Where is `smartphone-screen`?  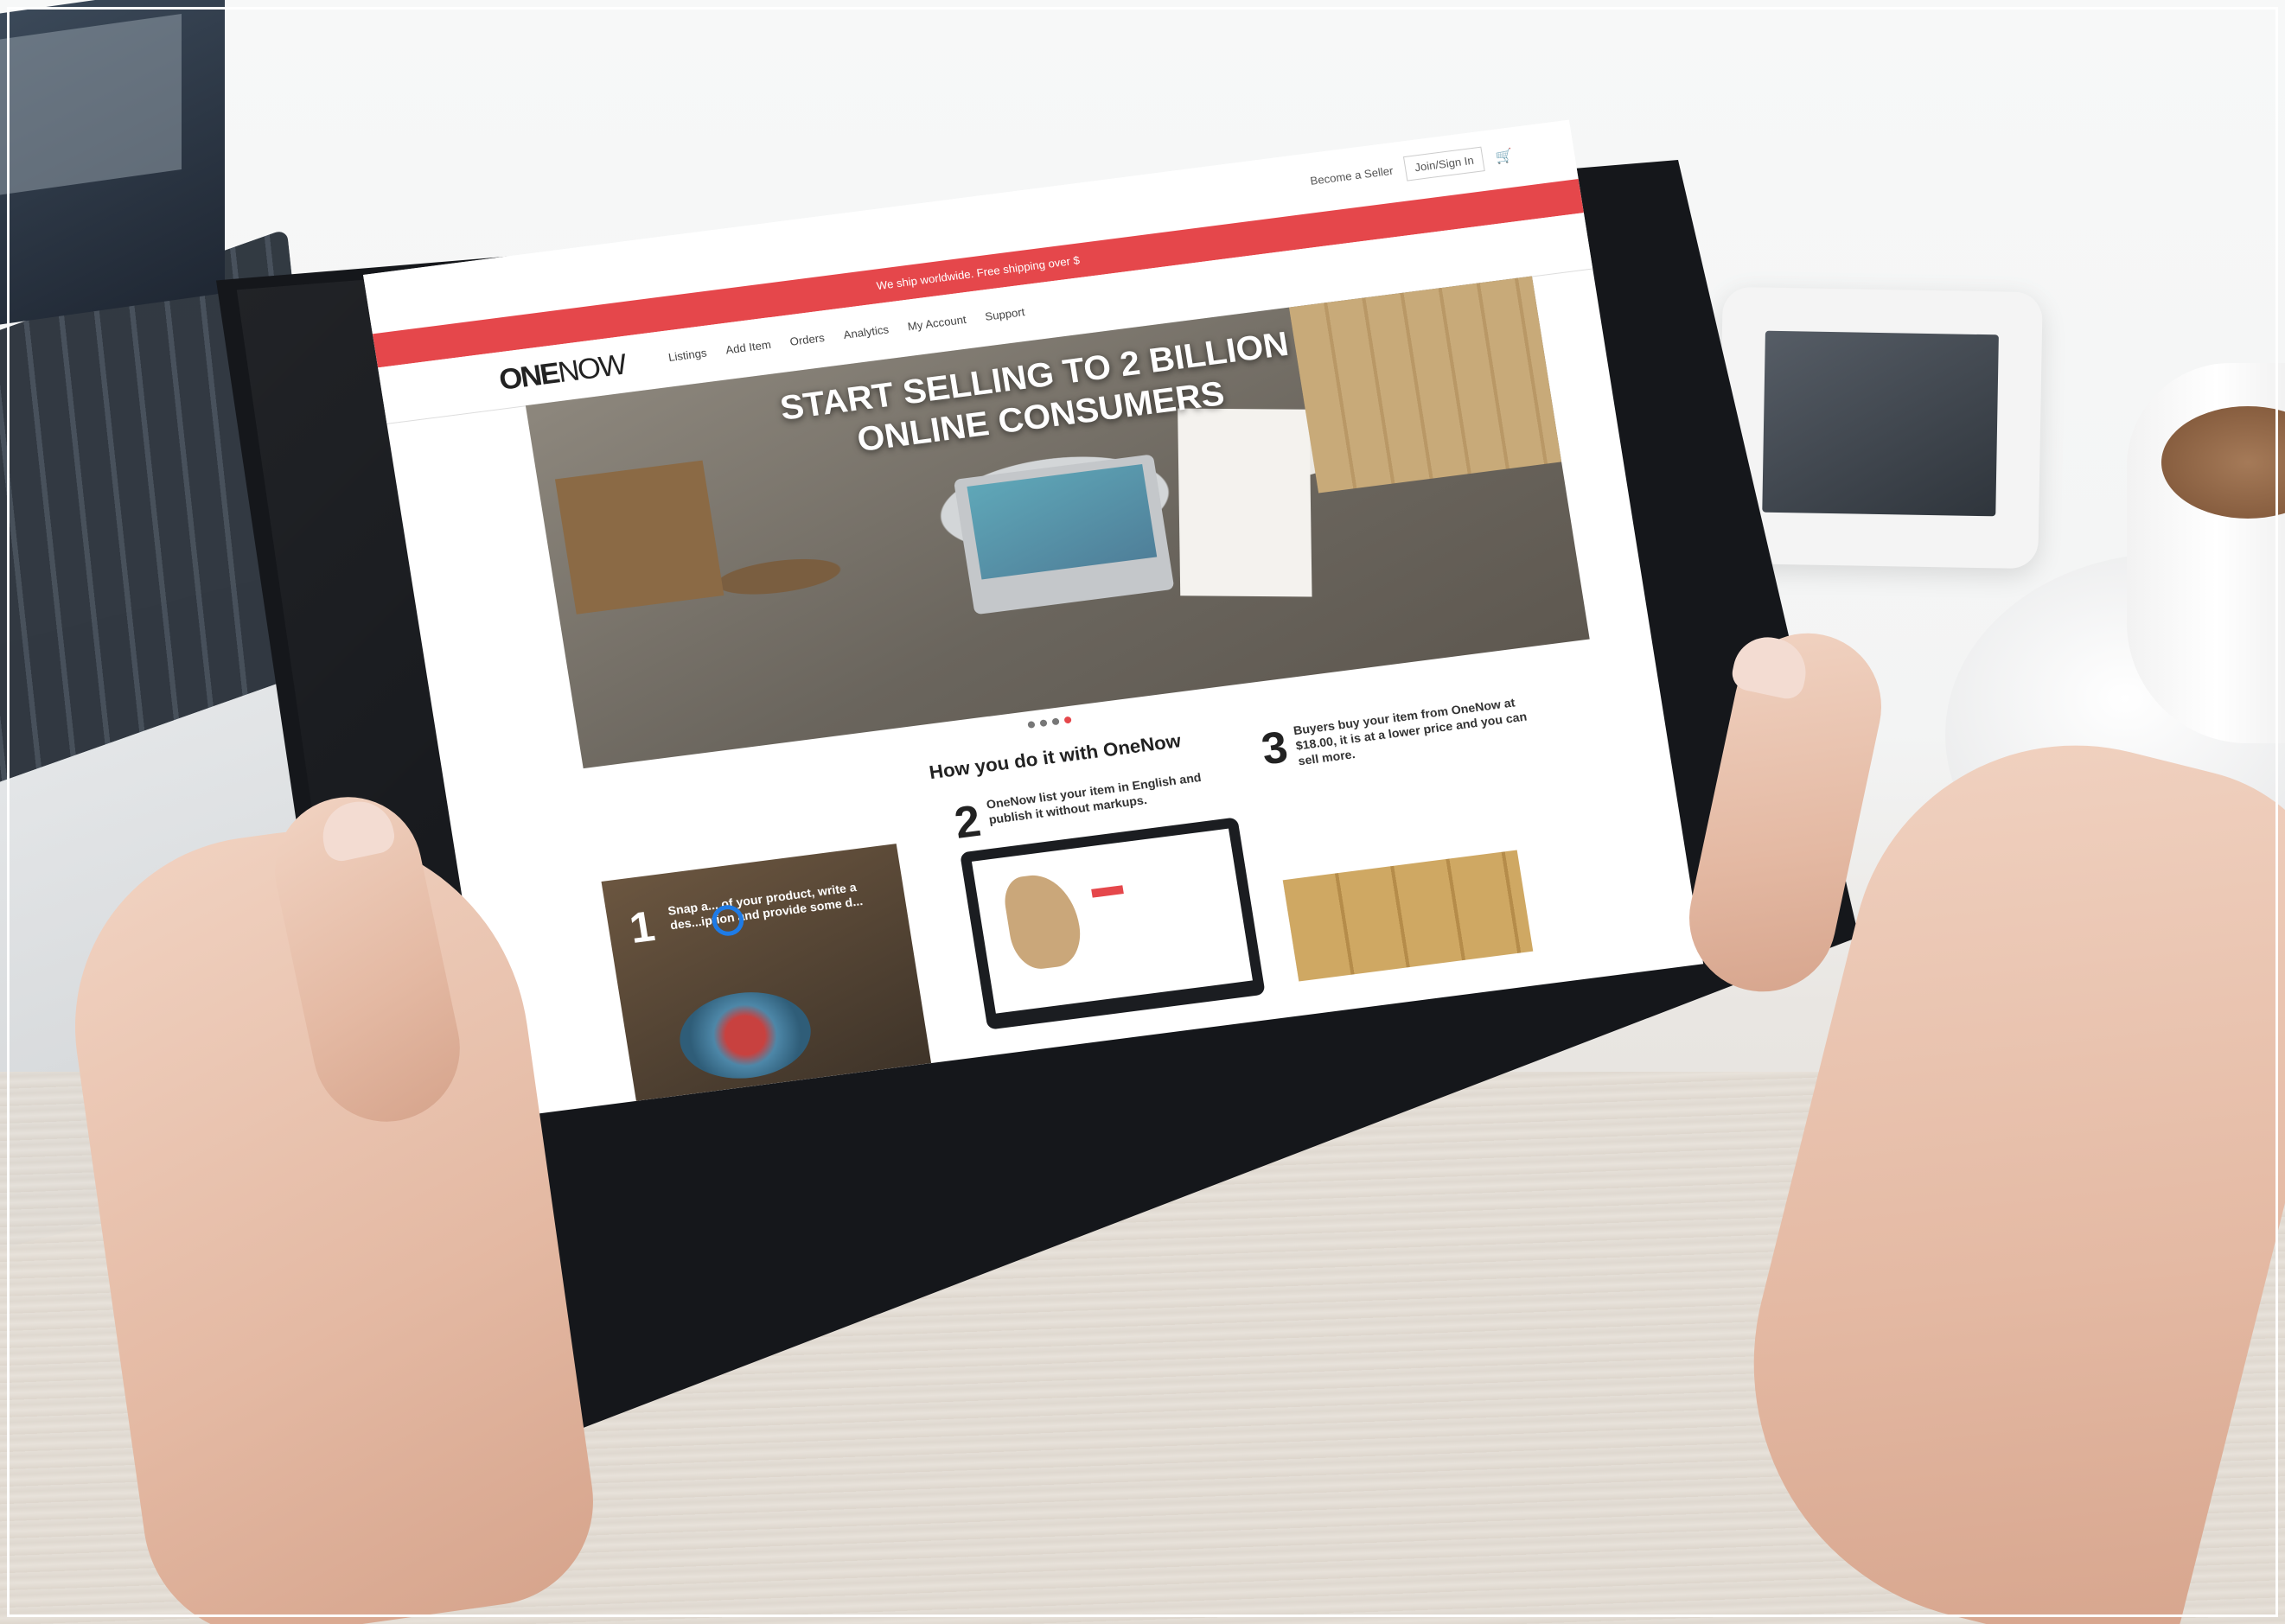 smartphone-screen is located at coordinates (1880, 423).